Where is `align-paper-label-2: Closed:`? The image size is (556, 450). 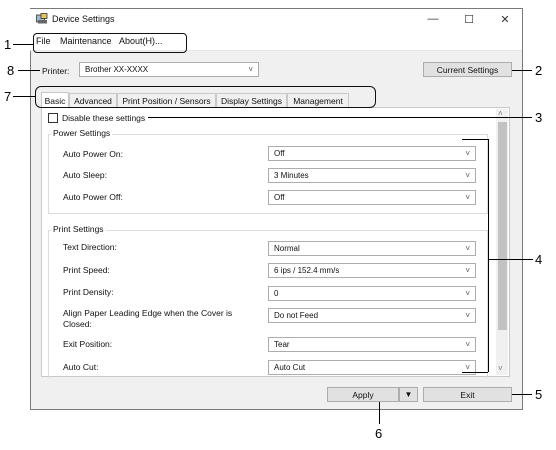 align-paper-label-2: Closed: is located at coordinates (77, 324).